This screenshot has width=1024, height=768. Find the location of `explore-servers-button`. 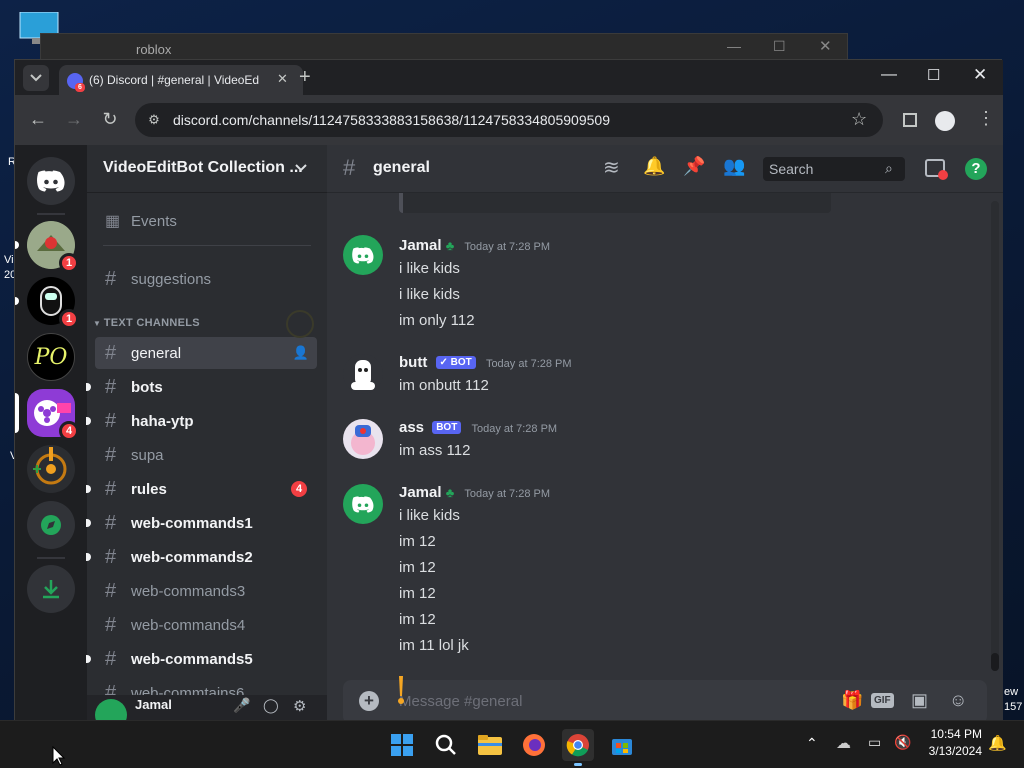

explore-servers-button is located at coordinates (51, 525).